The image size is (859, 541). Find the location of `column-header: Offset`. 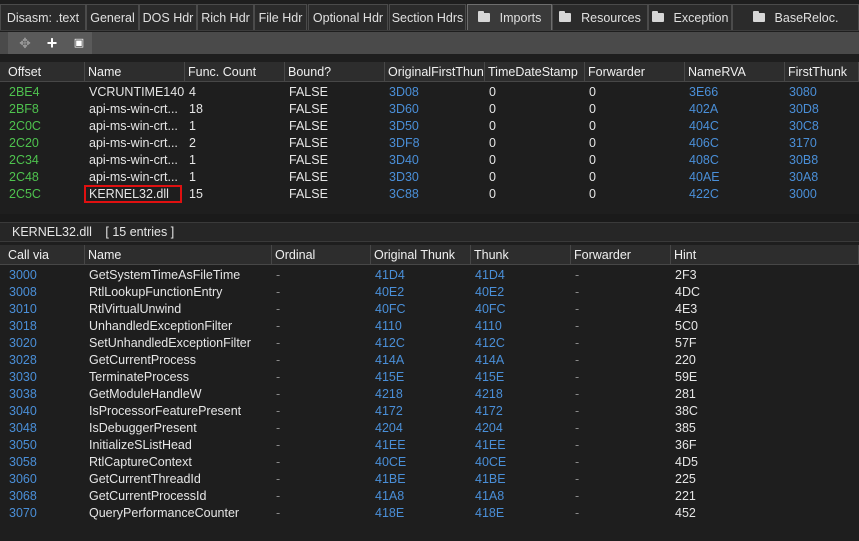

column-header: Offset is located at coordinates (45, 72).